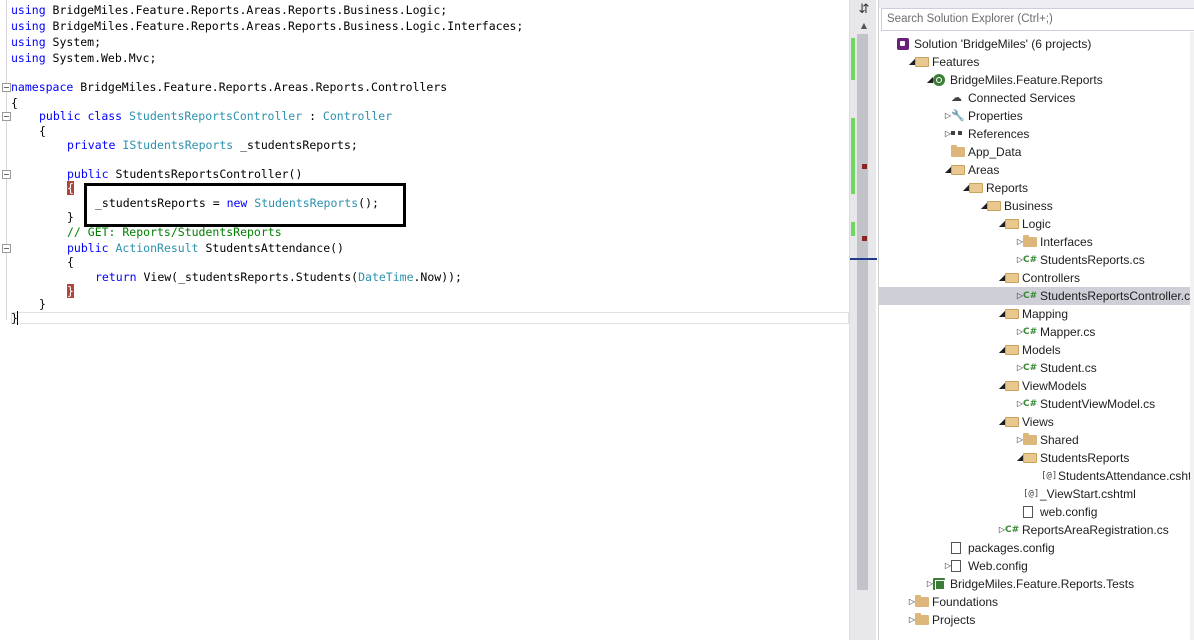 Image resolution: width=1194 pixels, height=640 pixels. Describe the element at coordinates (1036, 458) in the screenshot. I see `tree-node: ◢ StudentsReports` at that location.